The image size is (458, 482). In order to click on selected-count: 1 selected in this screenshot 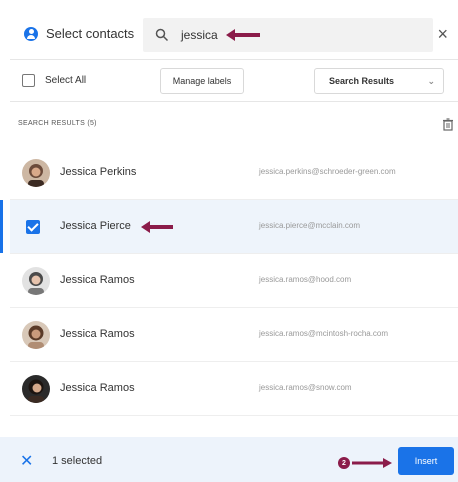, I will do `click(77, 461)`.